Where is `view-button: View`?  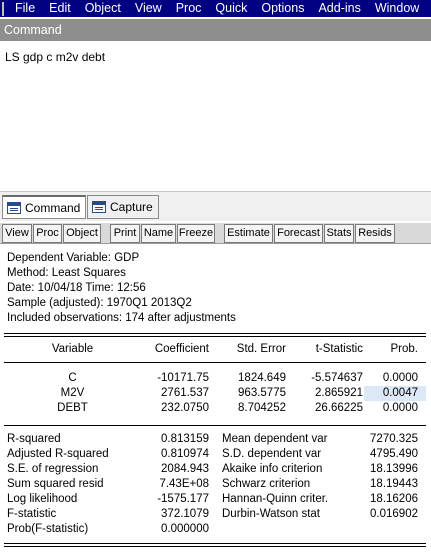
view-button: View is located at coordinates (17, 233).